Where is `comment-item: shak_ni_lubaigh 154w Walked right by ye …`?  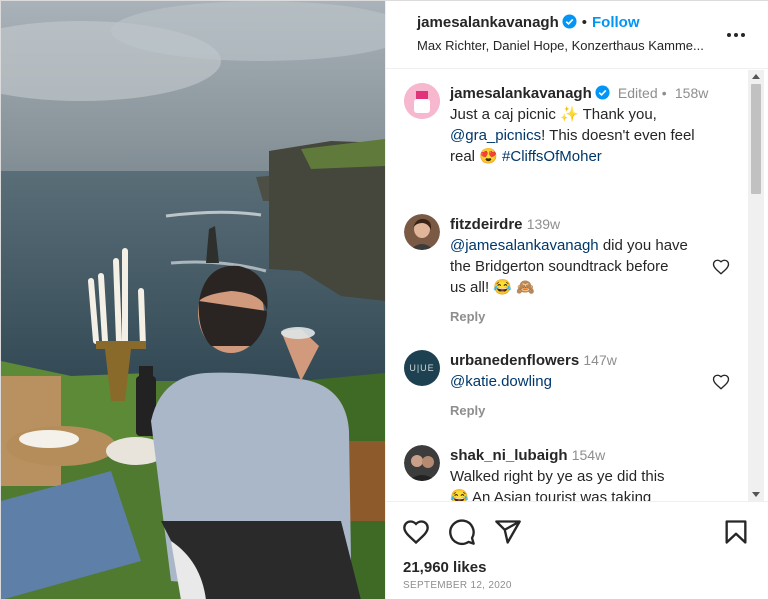
comment-item: shak_ni_lubaigh 154w Walked right by ye … is located at coordinates (574, 473).